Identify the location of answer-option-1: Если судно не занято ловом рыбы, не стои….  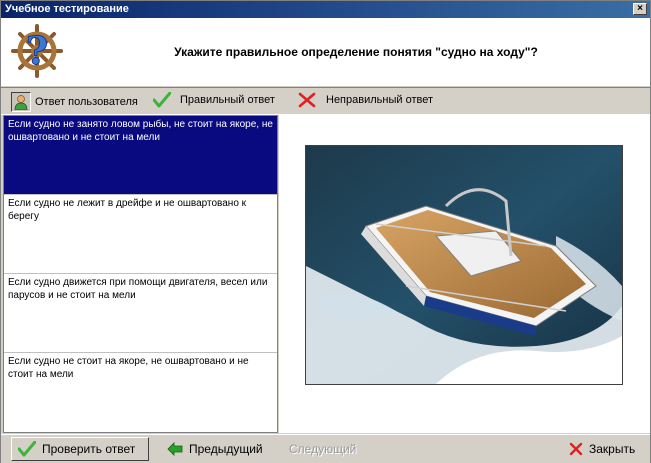
(140, 155).